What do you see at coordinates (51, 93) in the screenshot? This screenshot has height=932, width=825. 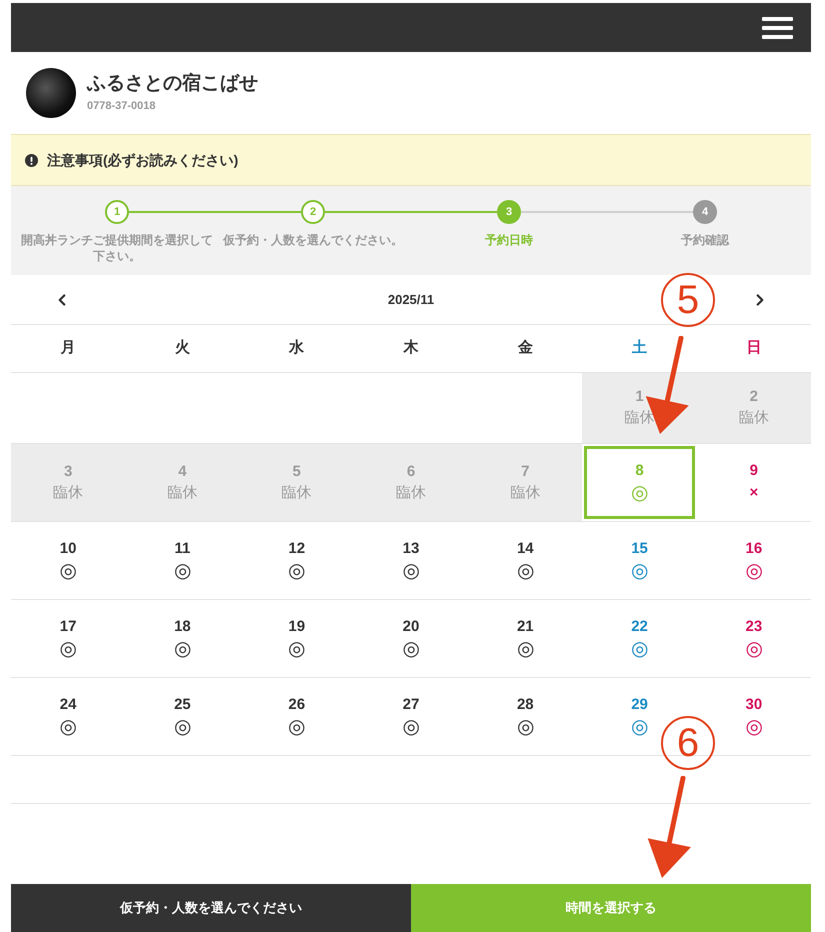 I see `logo-placeholder` at bounding box center [51, 93].